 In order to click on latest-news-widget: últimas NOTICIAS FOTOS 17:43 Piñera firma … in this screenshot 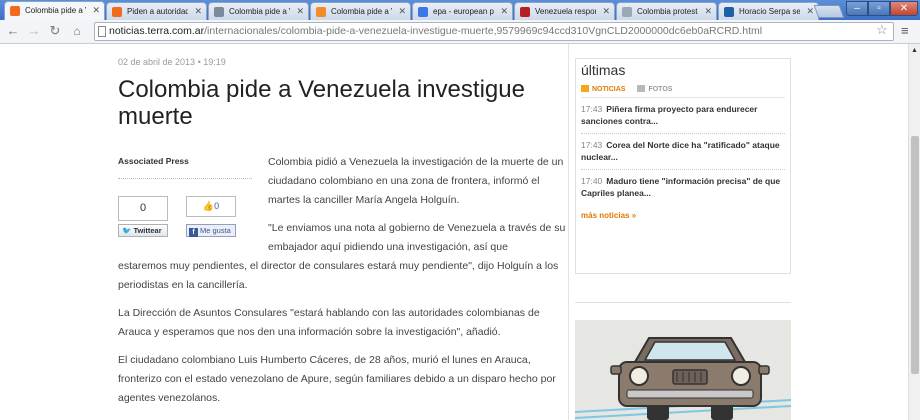, I will do `click(683, 166)`.